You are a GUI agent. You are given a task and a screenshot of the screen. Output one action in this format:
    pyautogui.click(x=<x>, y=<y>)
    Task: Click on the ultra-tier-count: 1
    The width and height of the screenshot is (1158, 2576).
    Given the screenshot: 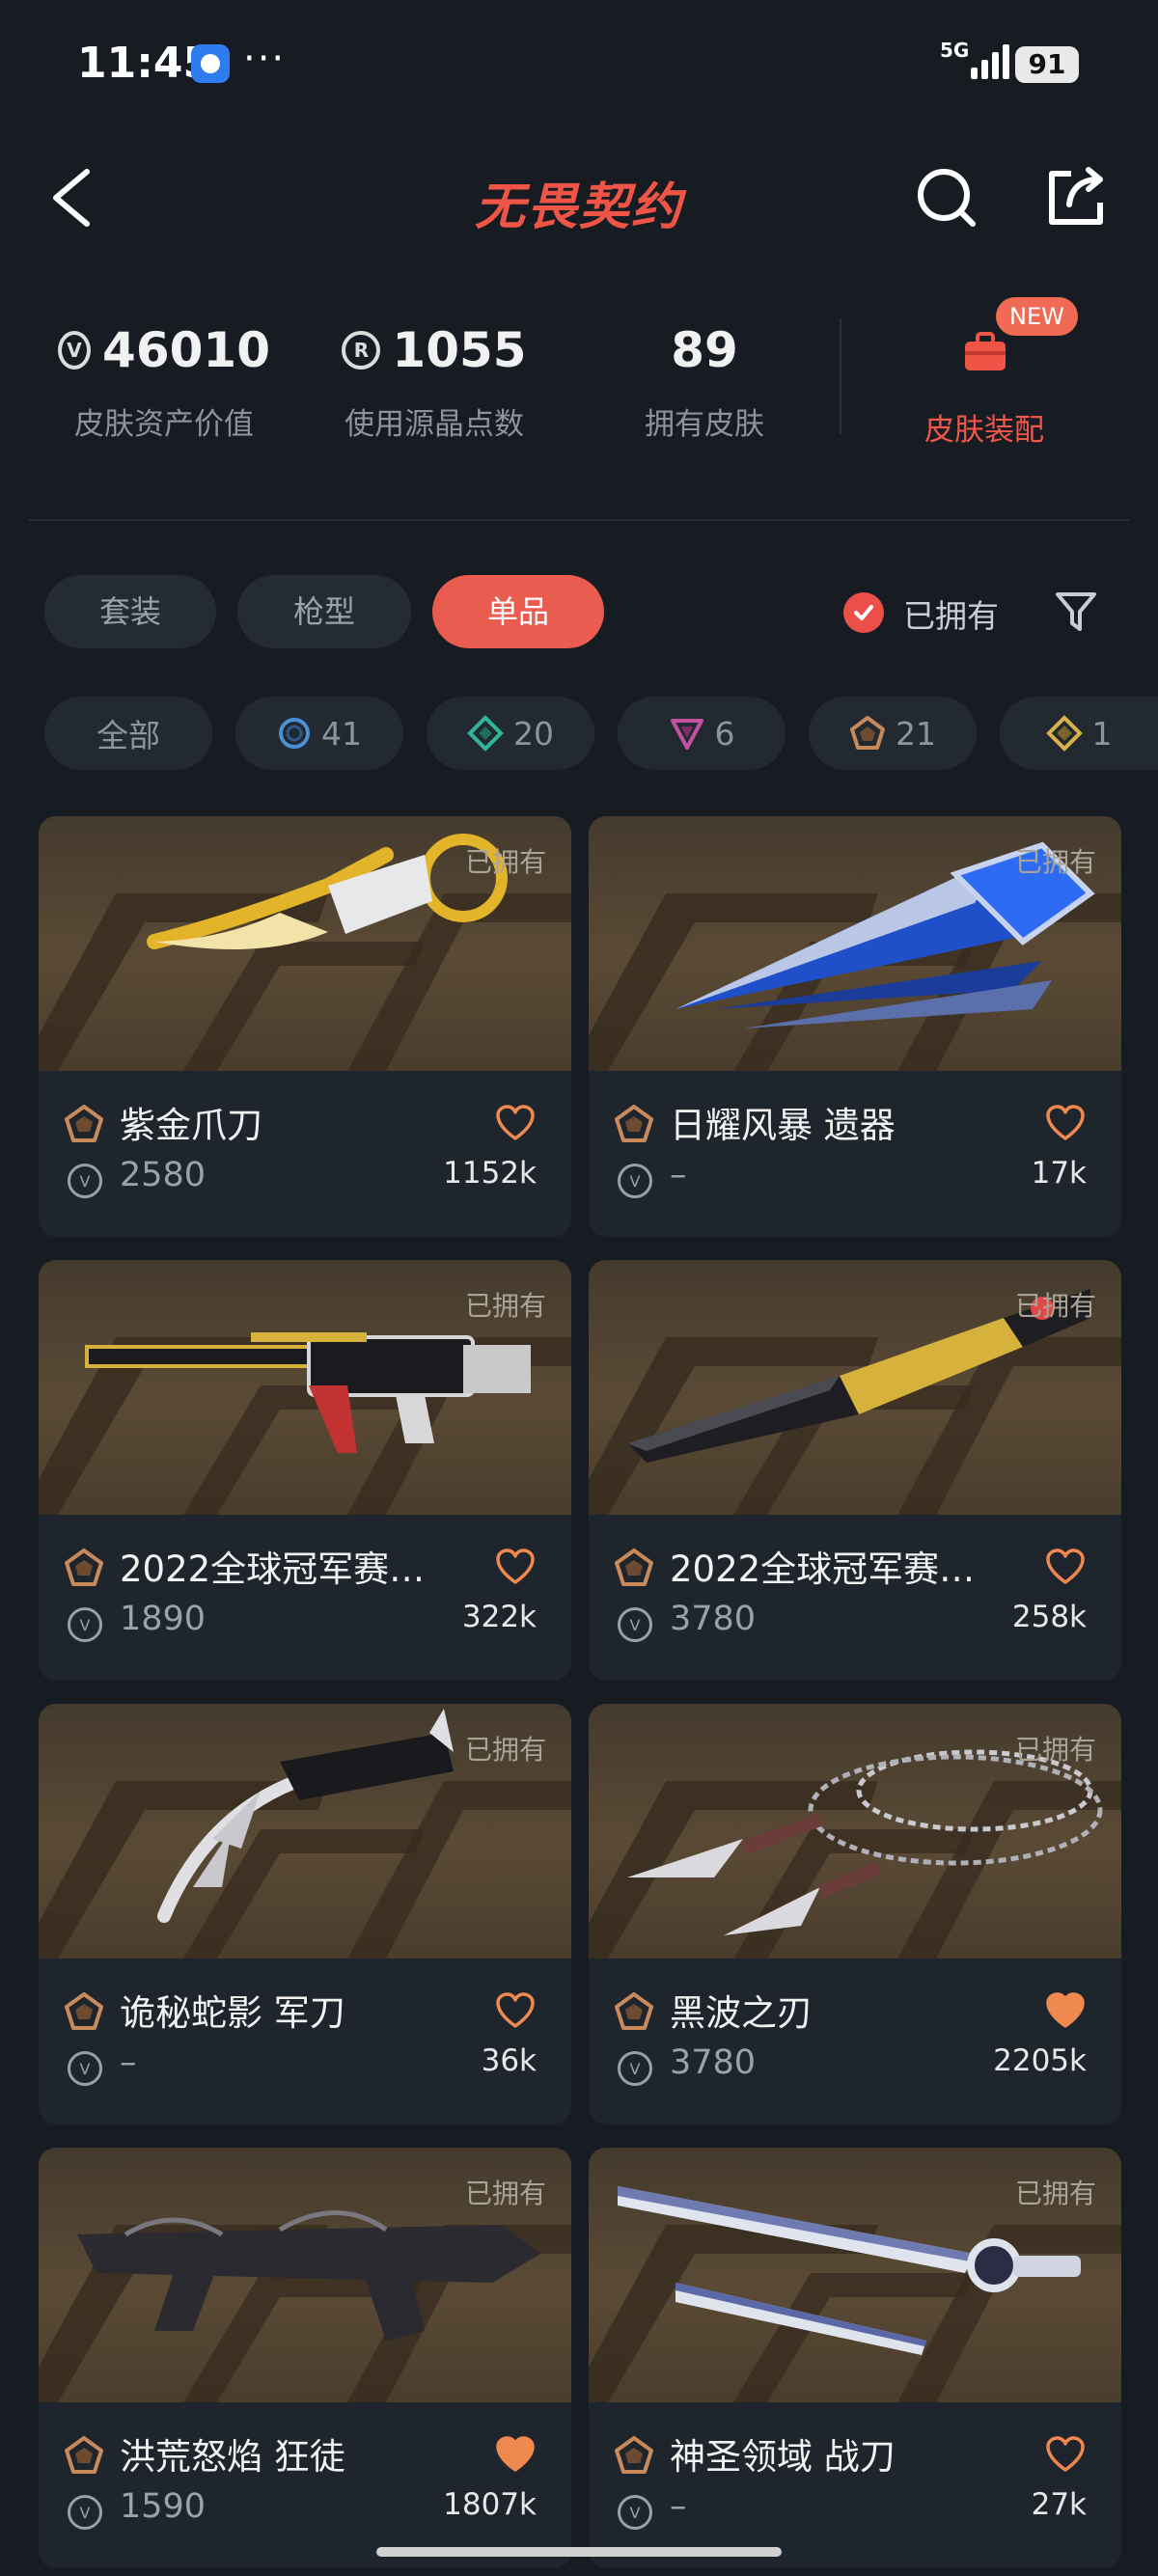 What is the action you would take?
    pyautogui.click(x=1102, y=734)
    